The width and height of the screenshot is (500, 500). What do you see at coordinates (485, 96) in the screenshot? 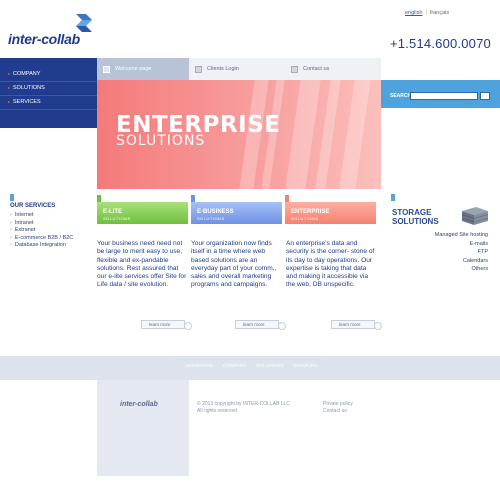
I see `search-button` at bounding box center [485, 96].